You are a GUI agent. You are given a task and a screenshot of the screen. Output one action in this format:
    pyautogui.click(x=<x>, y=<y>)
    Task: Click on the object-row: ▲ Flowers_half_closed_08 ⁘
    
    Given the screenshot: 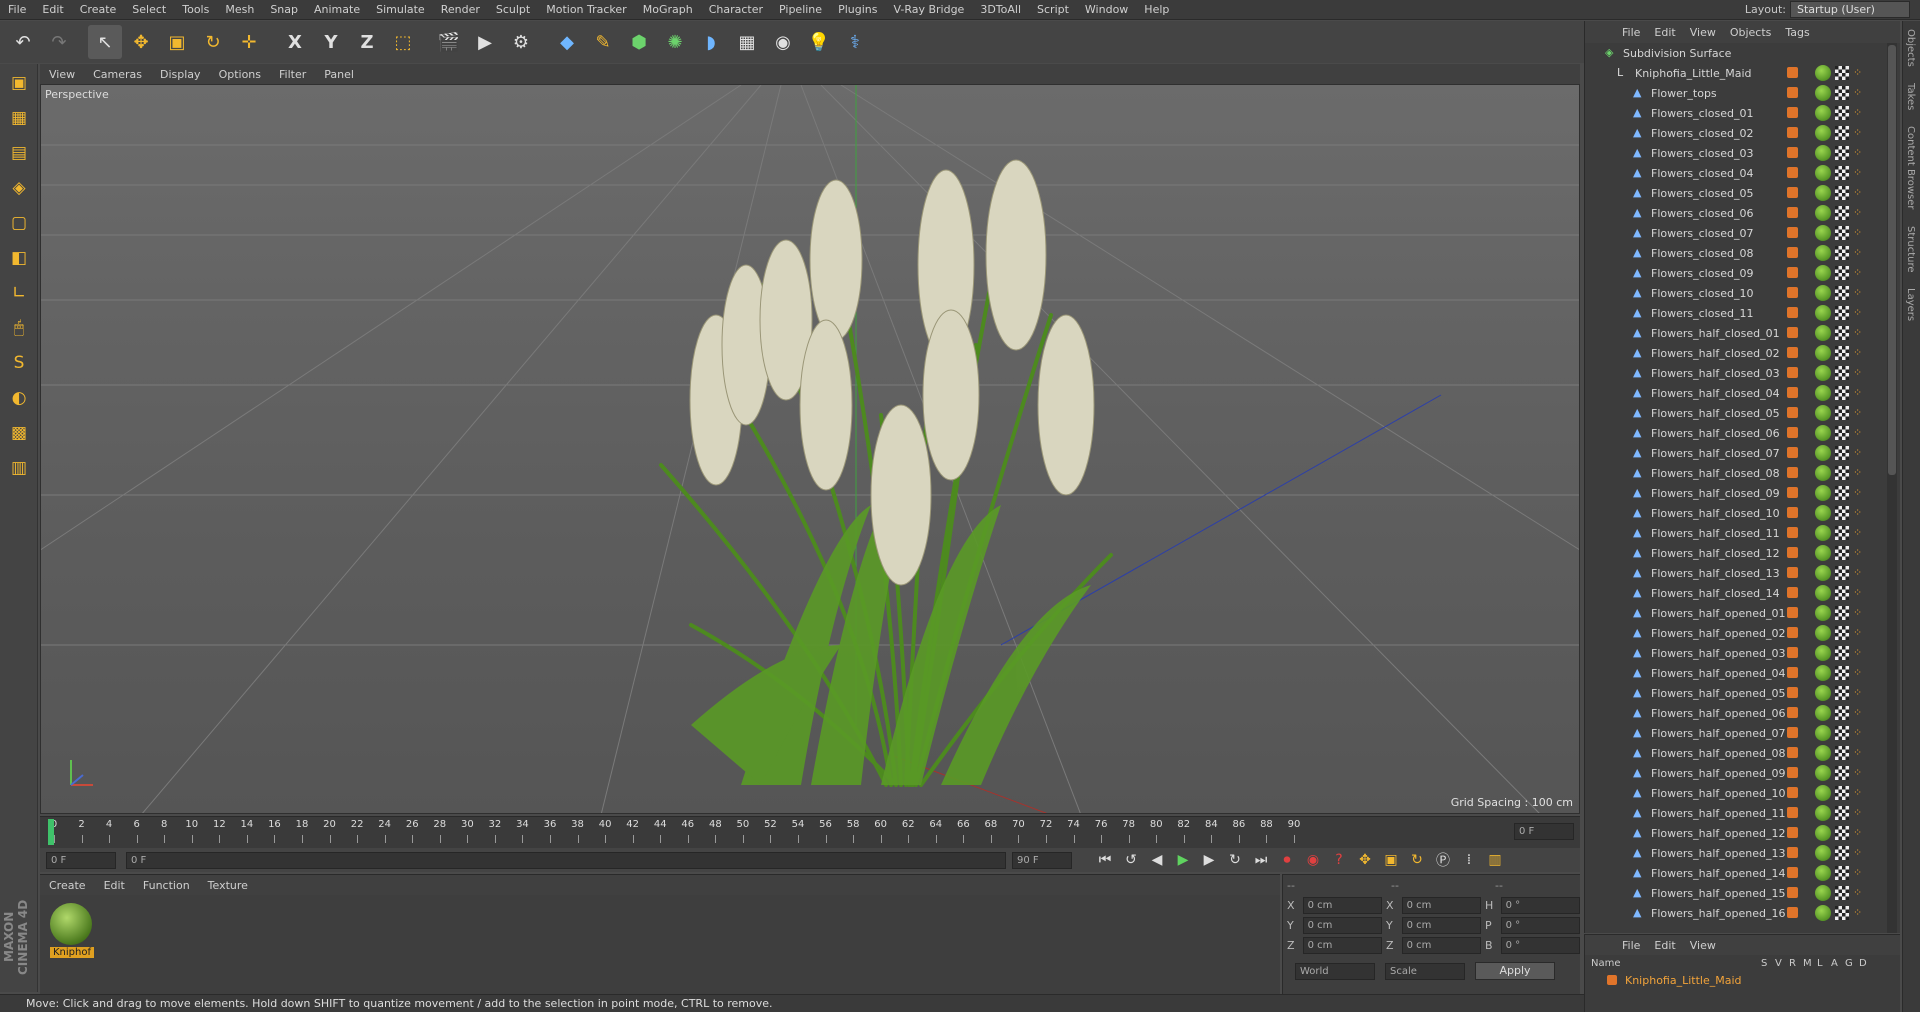 What is the action you would take?
    pyautogui.click(x=1735, y=473)
    